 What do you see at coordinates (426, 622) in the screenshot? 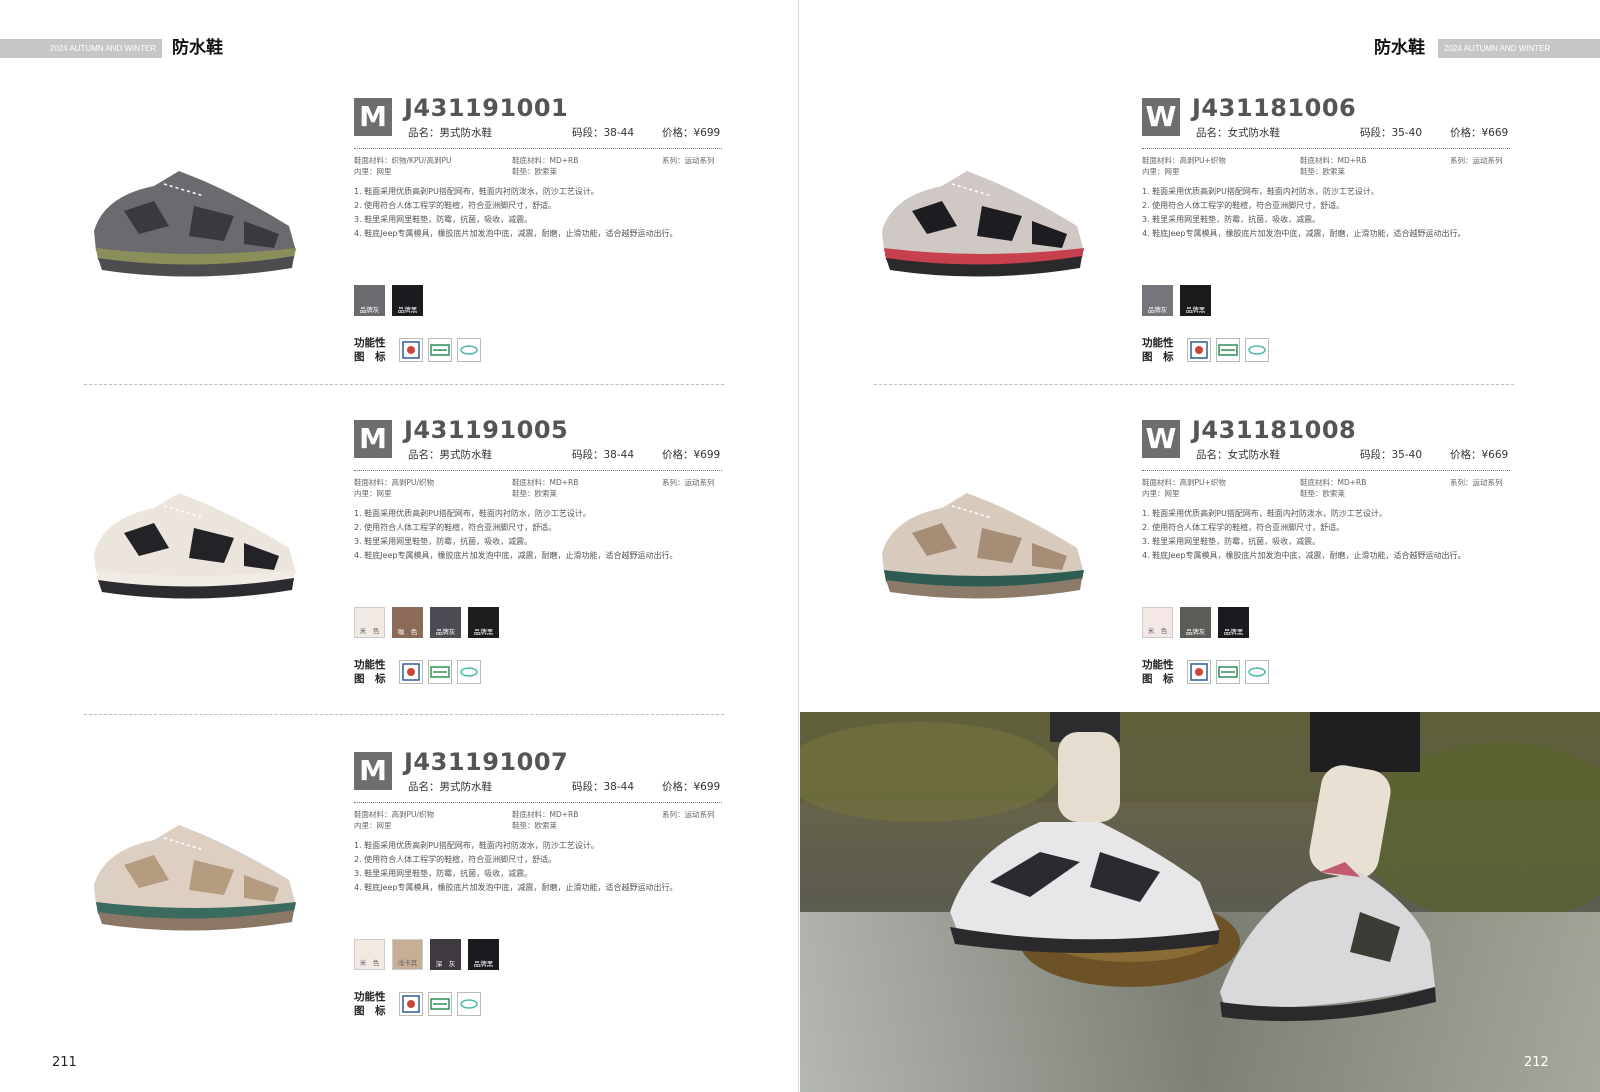
I see `color-swatches: 米 色 咖 色 品牌灰 品牌黑` at bounding box center [426, 622].